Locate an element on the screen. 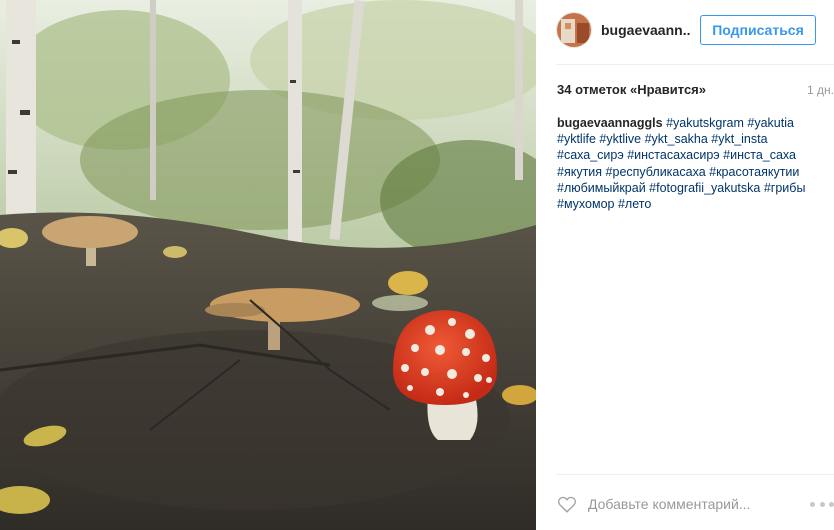  hashtag-link: #грибы is located at coordinates (785, 188).